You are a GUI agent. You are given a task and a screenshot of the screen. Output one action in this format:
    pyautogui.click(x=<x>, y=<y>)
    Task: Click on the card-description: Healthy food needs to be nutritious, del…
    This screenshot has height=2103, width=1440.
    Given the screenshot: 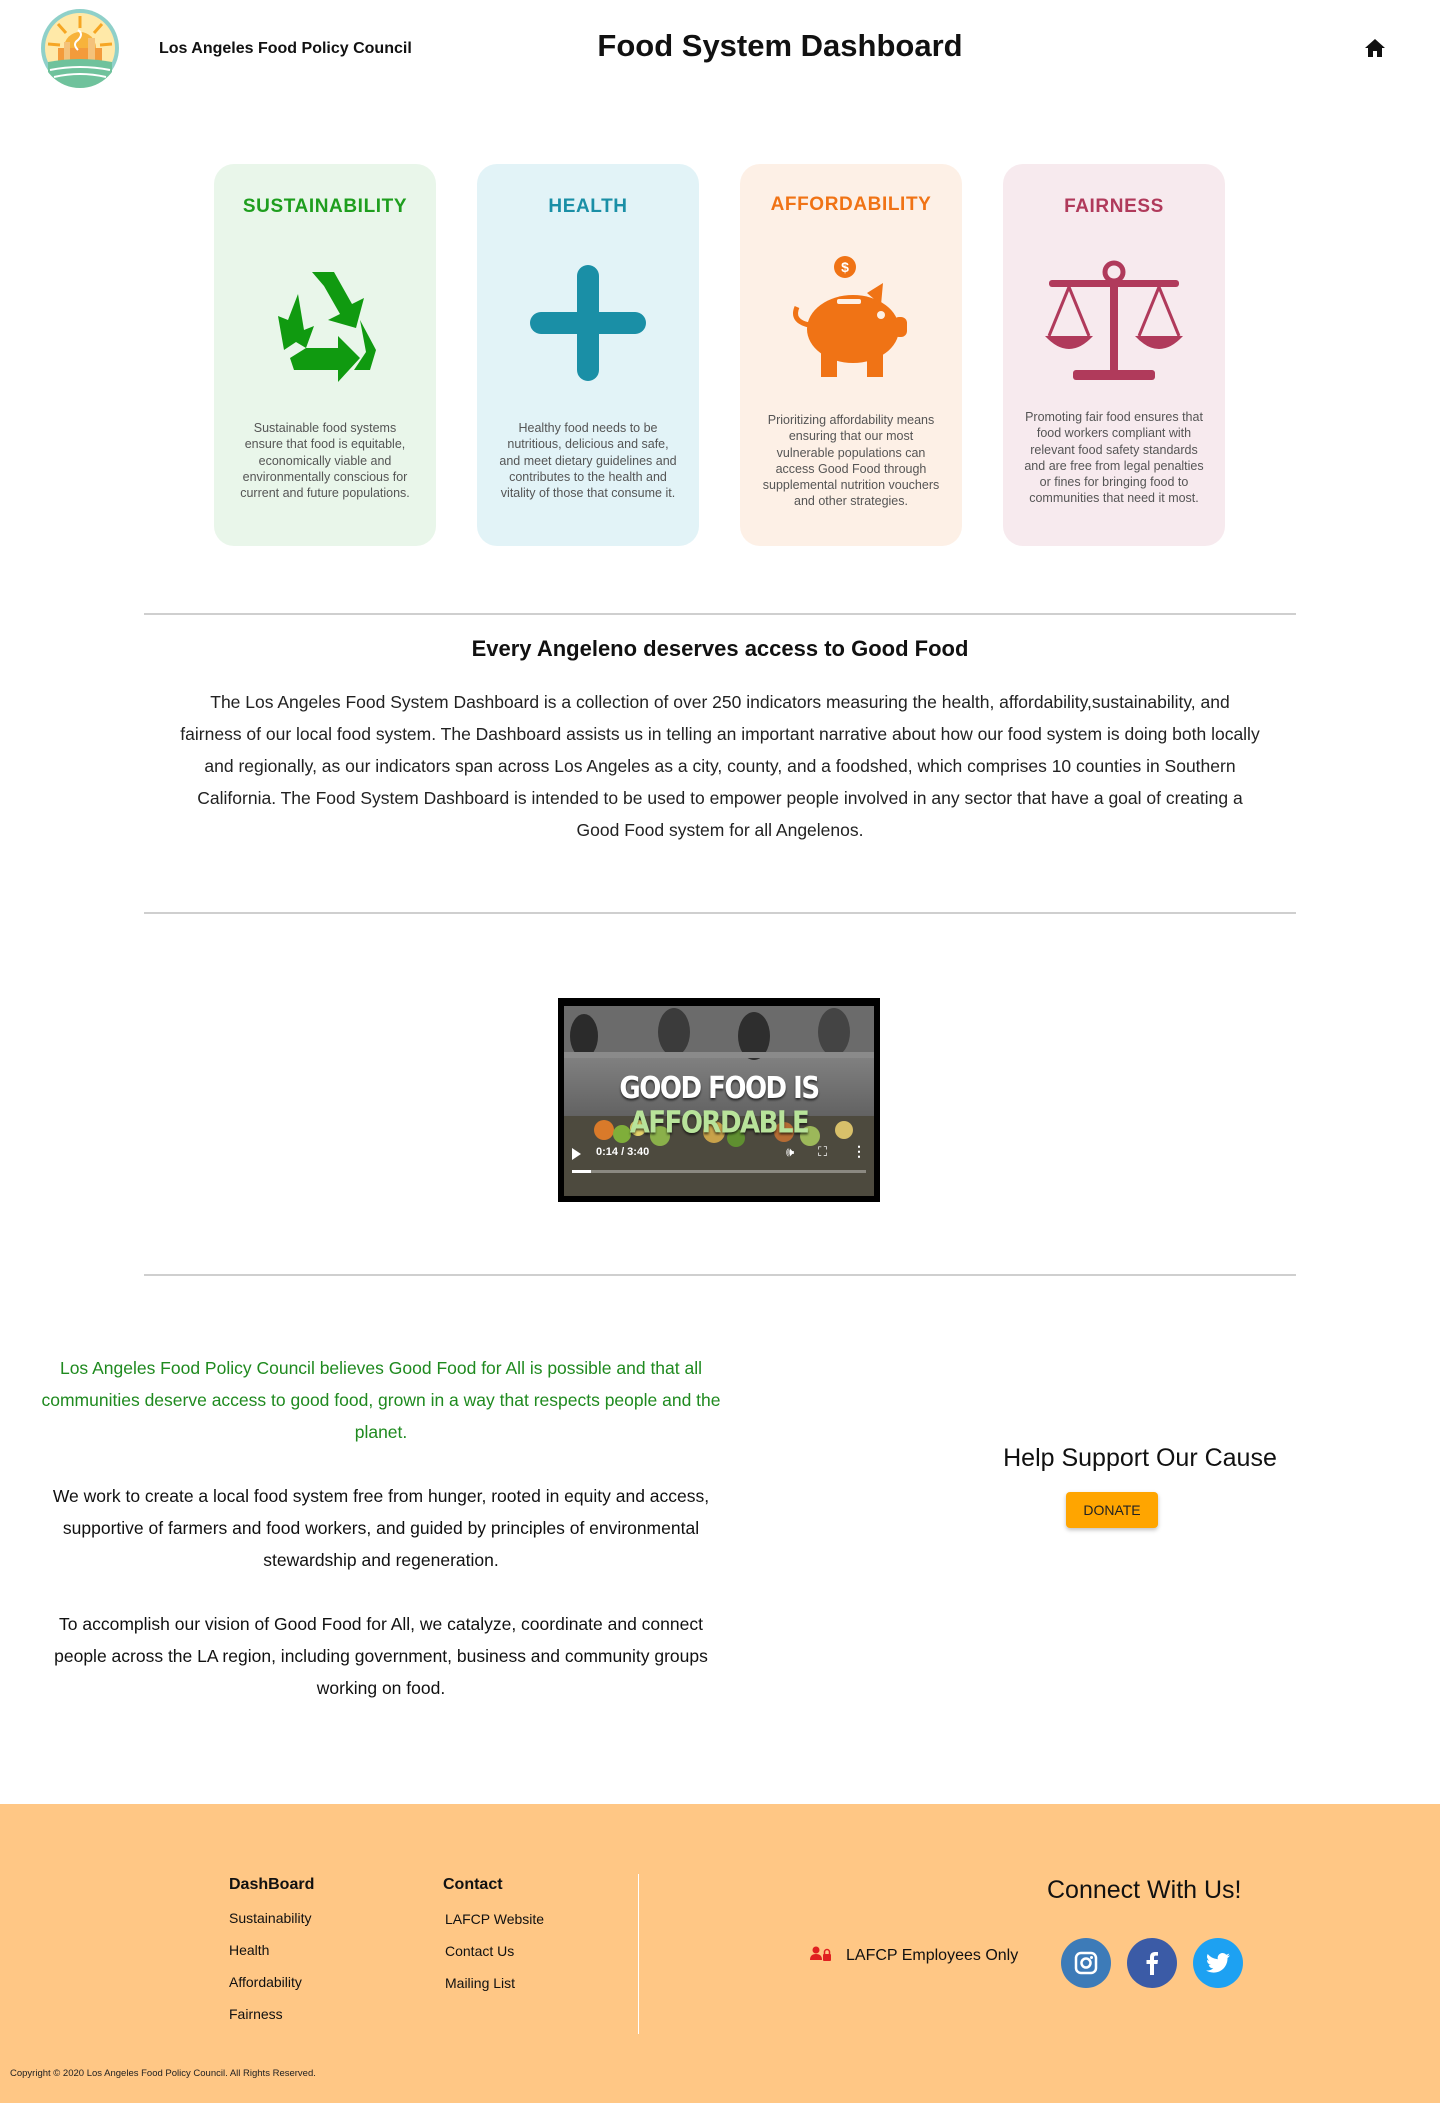 What is the action you would take?
    pyautogui.click(x=588, y=461)
    